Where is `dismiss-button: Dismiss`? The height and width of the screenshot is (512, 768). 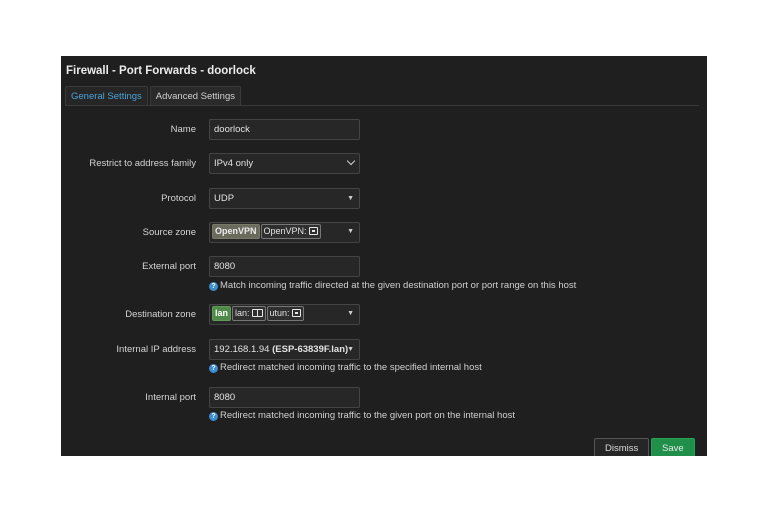
dismiss-button: Dismiss is located at coordinates (622, 447).